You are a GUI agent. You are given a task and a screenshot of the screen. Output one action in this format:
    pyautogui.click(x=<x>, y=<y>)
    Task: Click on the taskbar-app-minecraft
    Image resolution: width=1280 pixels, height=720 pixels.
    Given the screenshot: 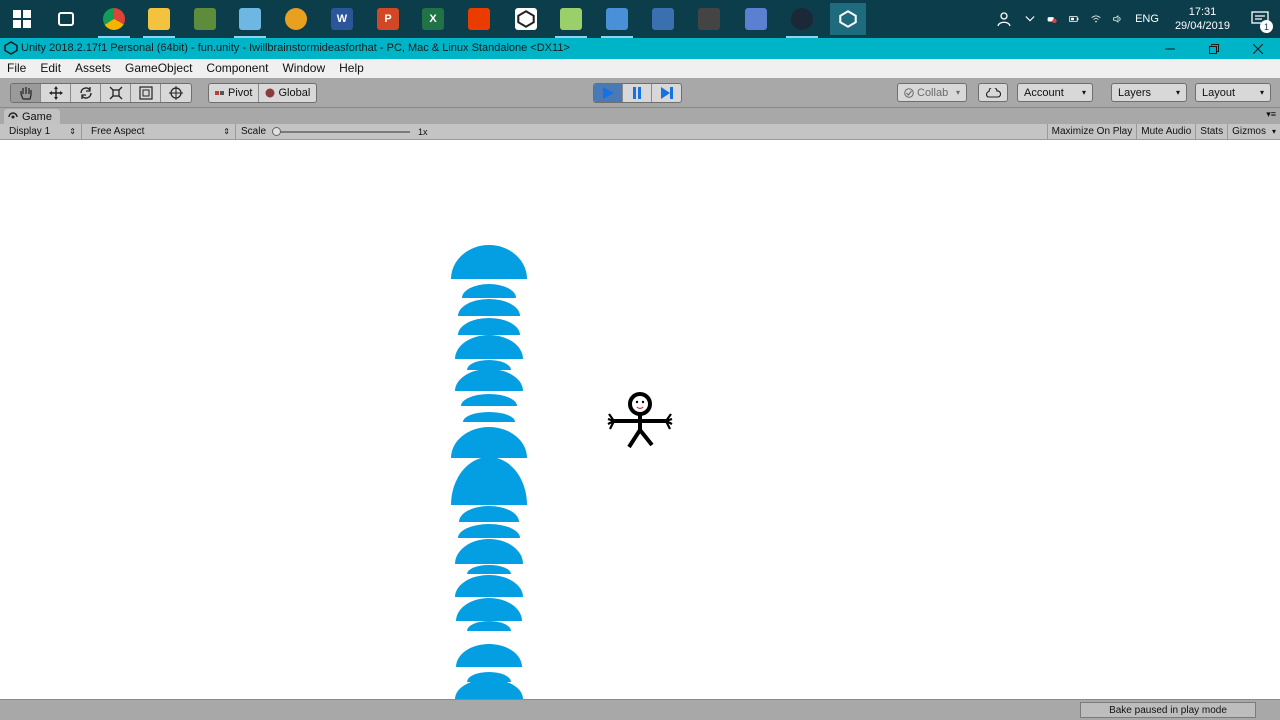 What is the action you would take?
    pyautogui.click(x=205, y=19)
    